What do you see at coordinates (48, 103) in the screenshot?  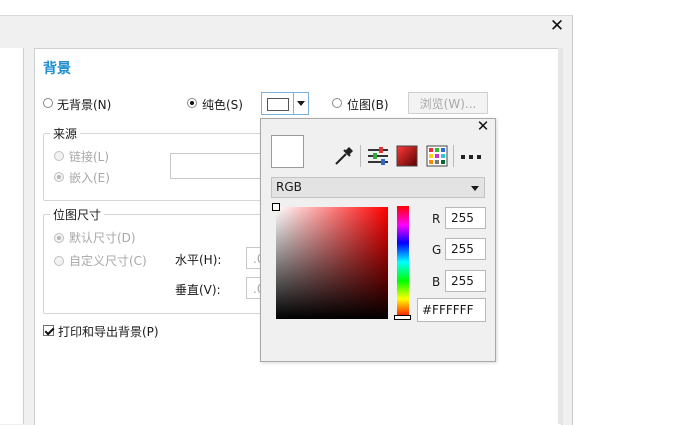 I see `radio-no-background` at bounding box center [48, 103].